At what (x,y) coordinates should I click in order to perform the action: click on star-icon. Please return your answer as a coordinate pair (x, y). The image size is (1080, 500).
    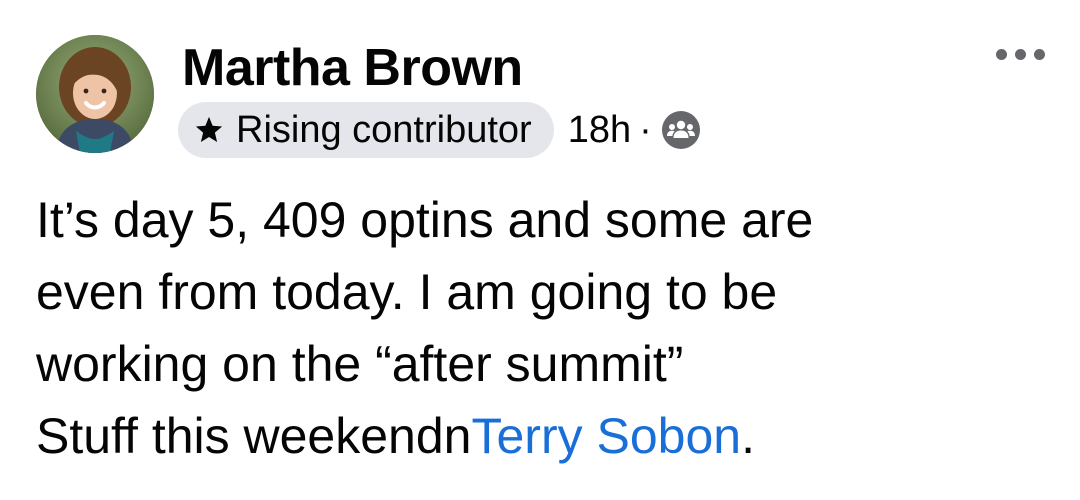
    Looking at the image, I should click on (209, 130).